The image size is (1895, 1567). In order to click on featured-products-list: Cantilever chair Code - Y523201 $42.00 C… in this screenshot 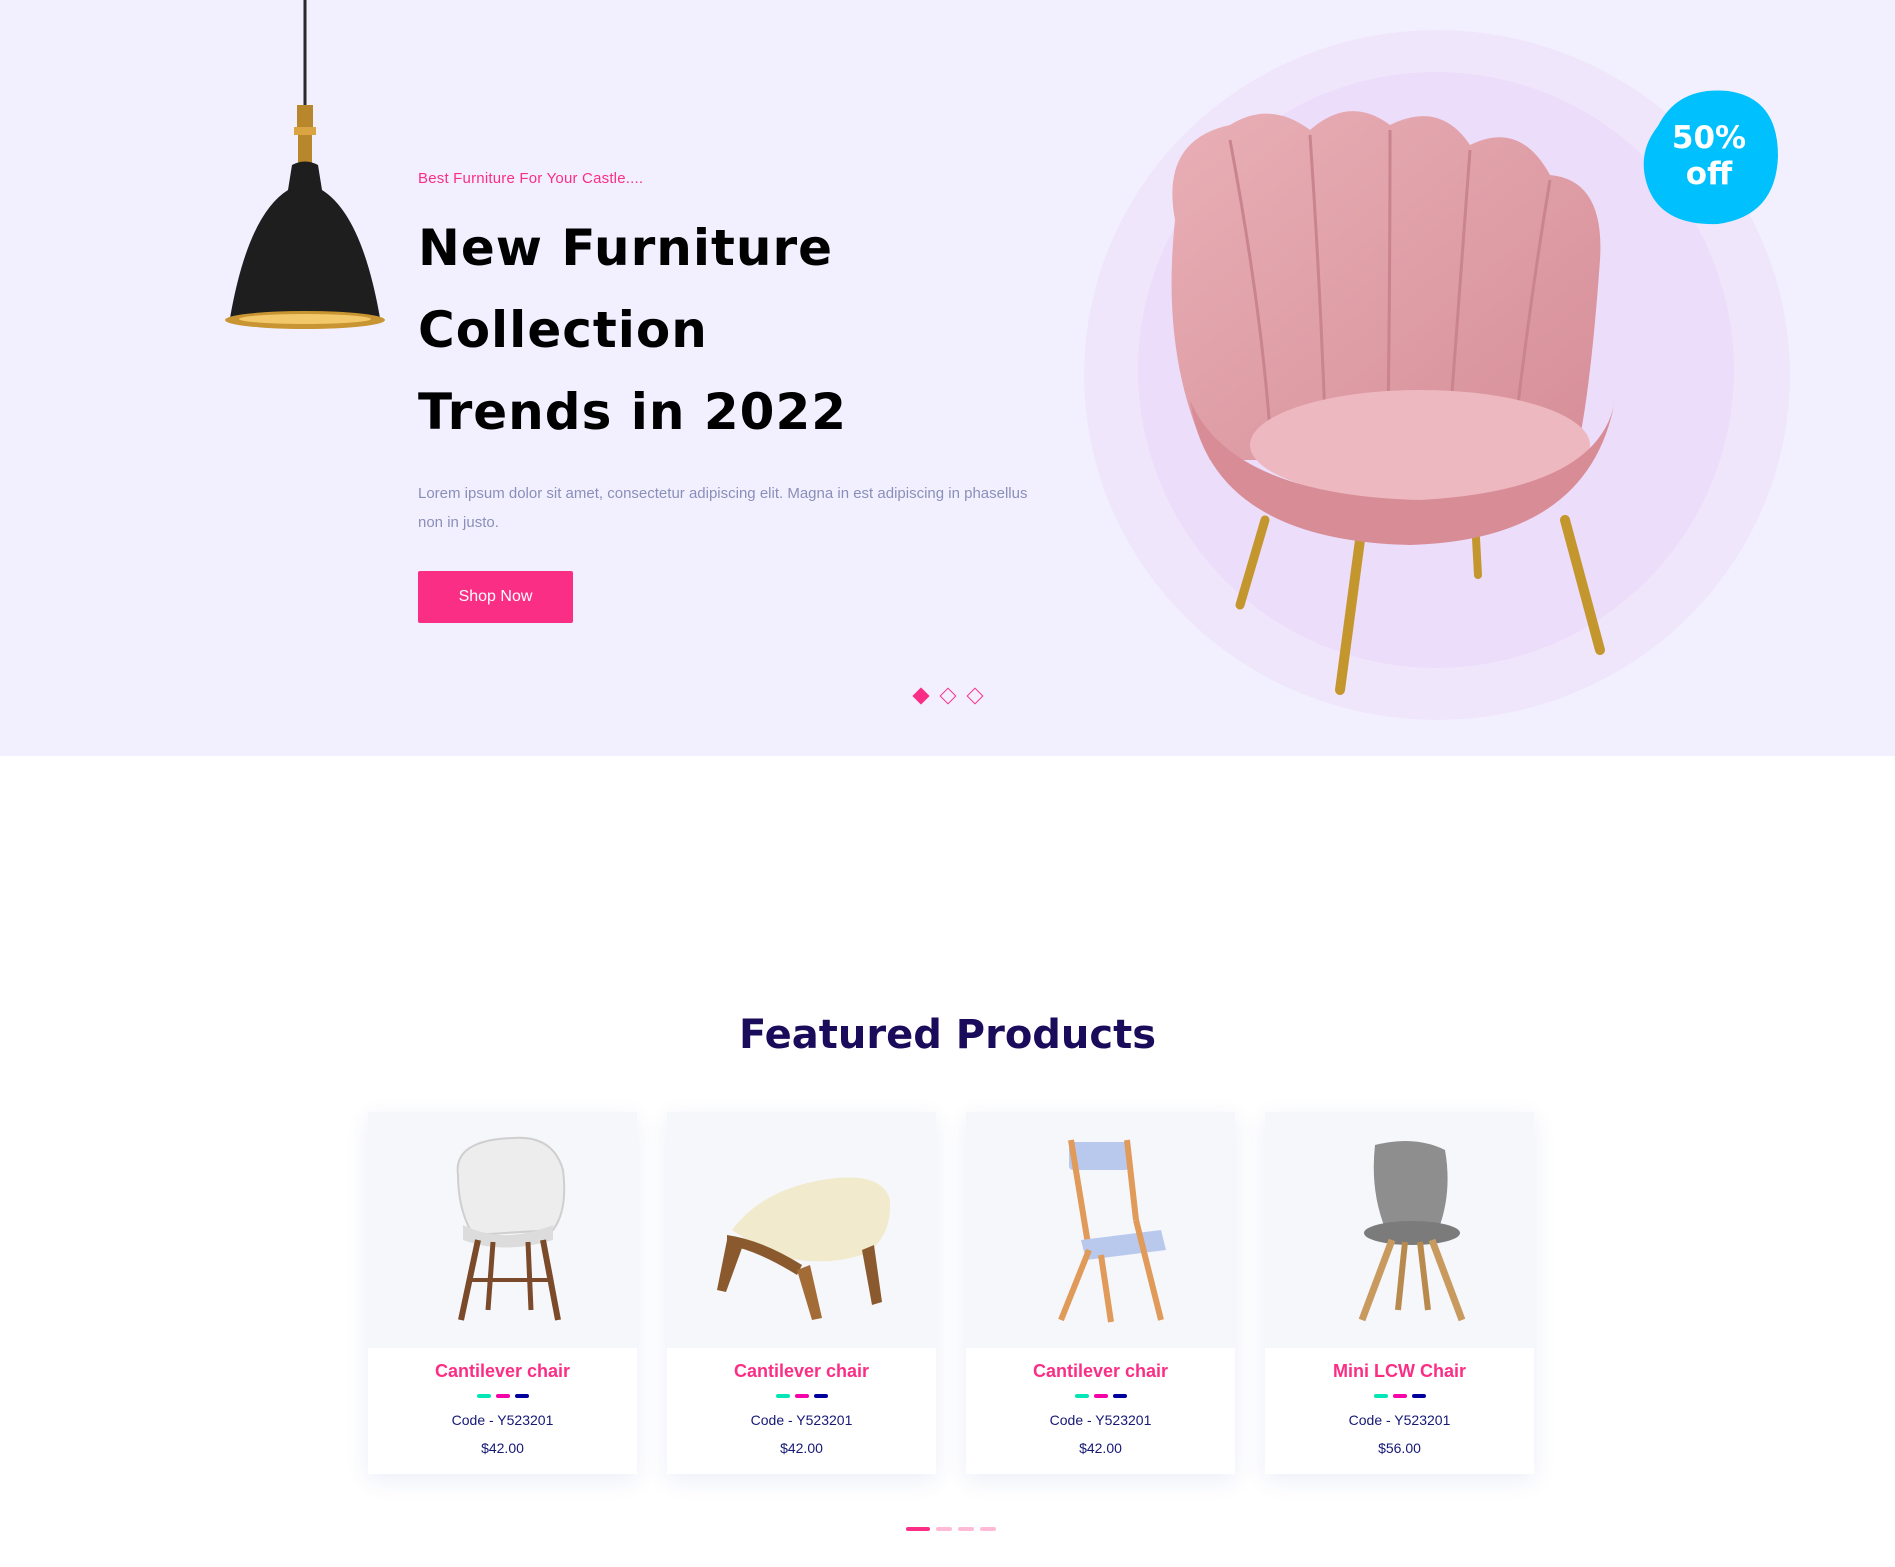, I will do `click(951, 1293)`.